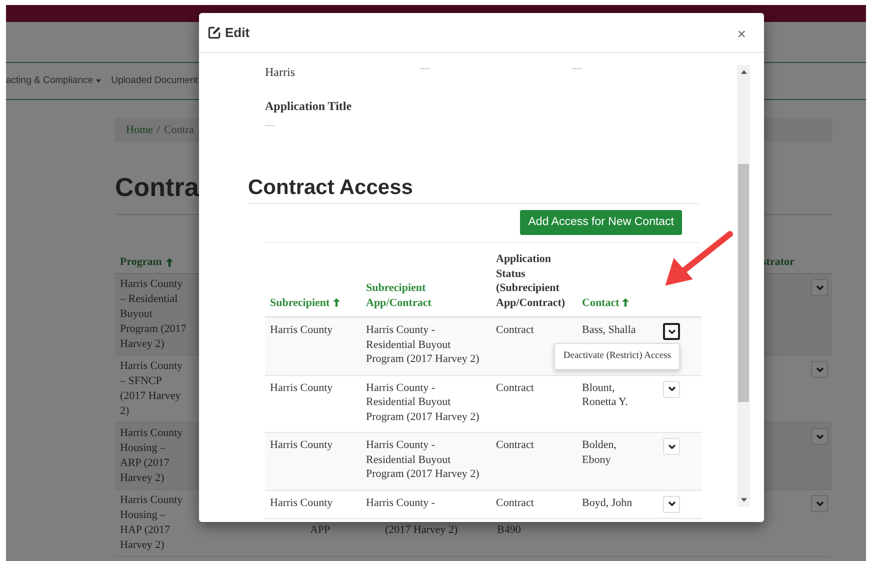  Describe the element at coordinates (54, 81) in the screenshot. I see `nav-link: acting & Compliance` at that location.